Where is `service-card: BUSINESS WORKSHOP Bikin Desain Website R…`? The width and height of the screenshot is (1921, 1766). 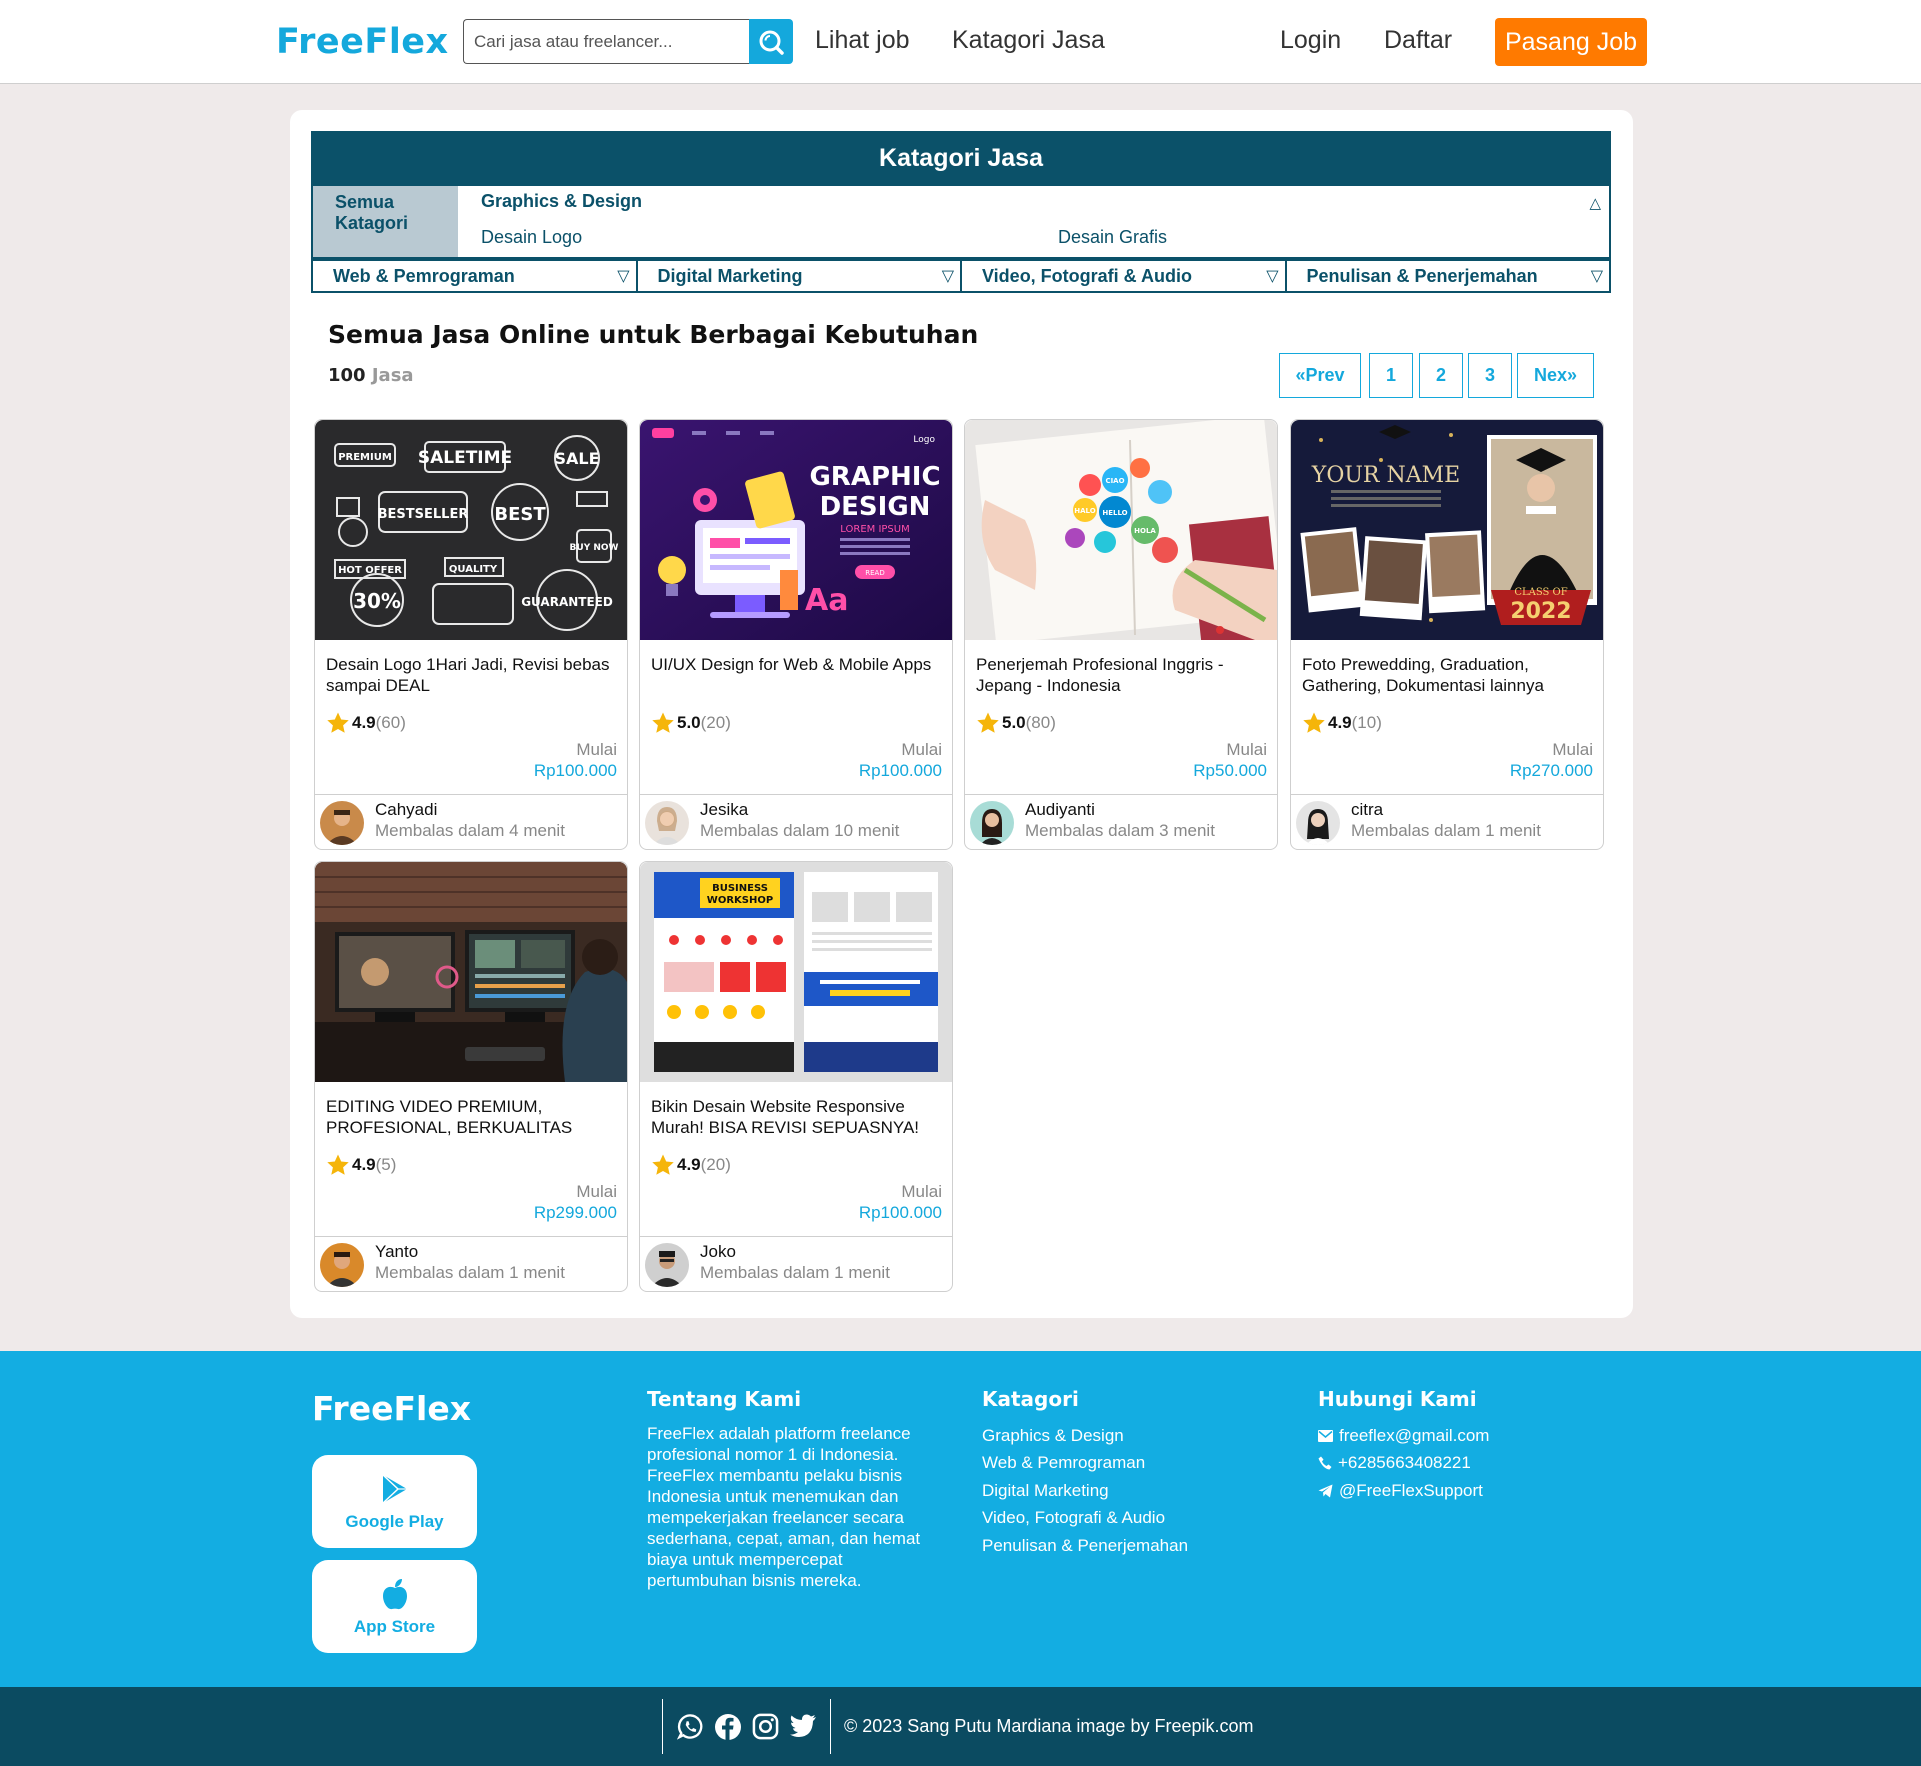 service-card: BUSINESS WORKSHOP Bikin Desain Website R… is located at coordinates (796, 1076).